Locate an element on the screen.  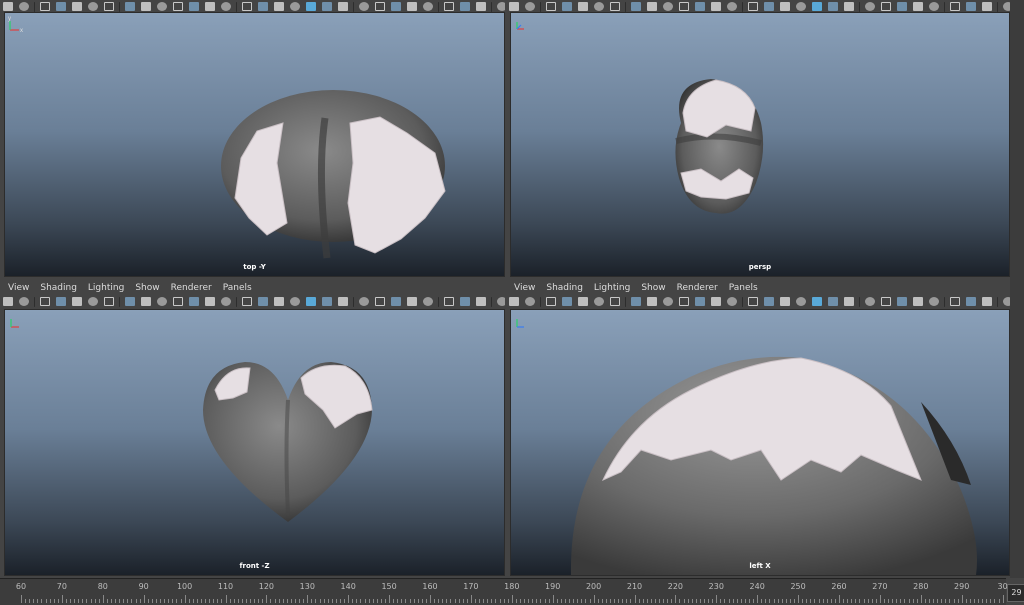
menu-view: View is located at coordinates (18, 288).